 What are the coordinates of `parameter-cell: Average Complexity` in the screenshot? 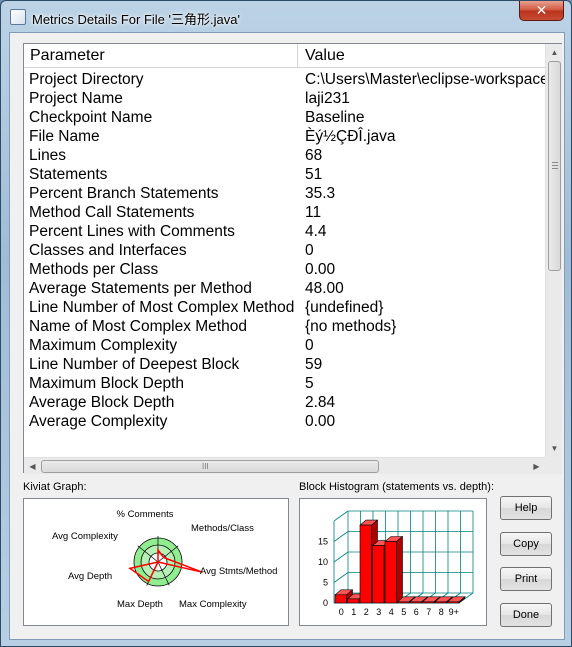 It's located at (98, 421).